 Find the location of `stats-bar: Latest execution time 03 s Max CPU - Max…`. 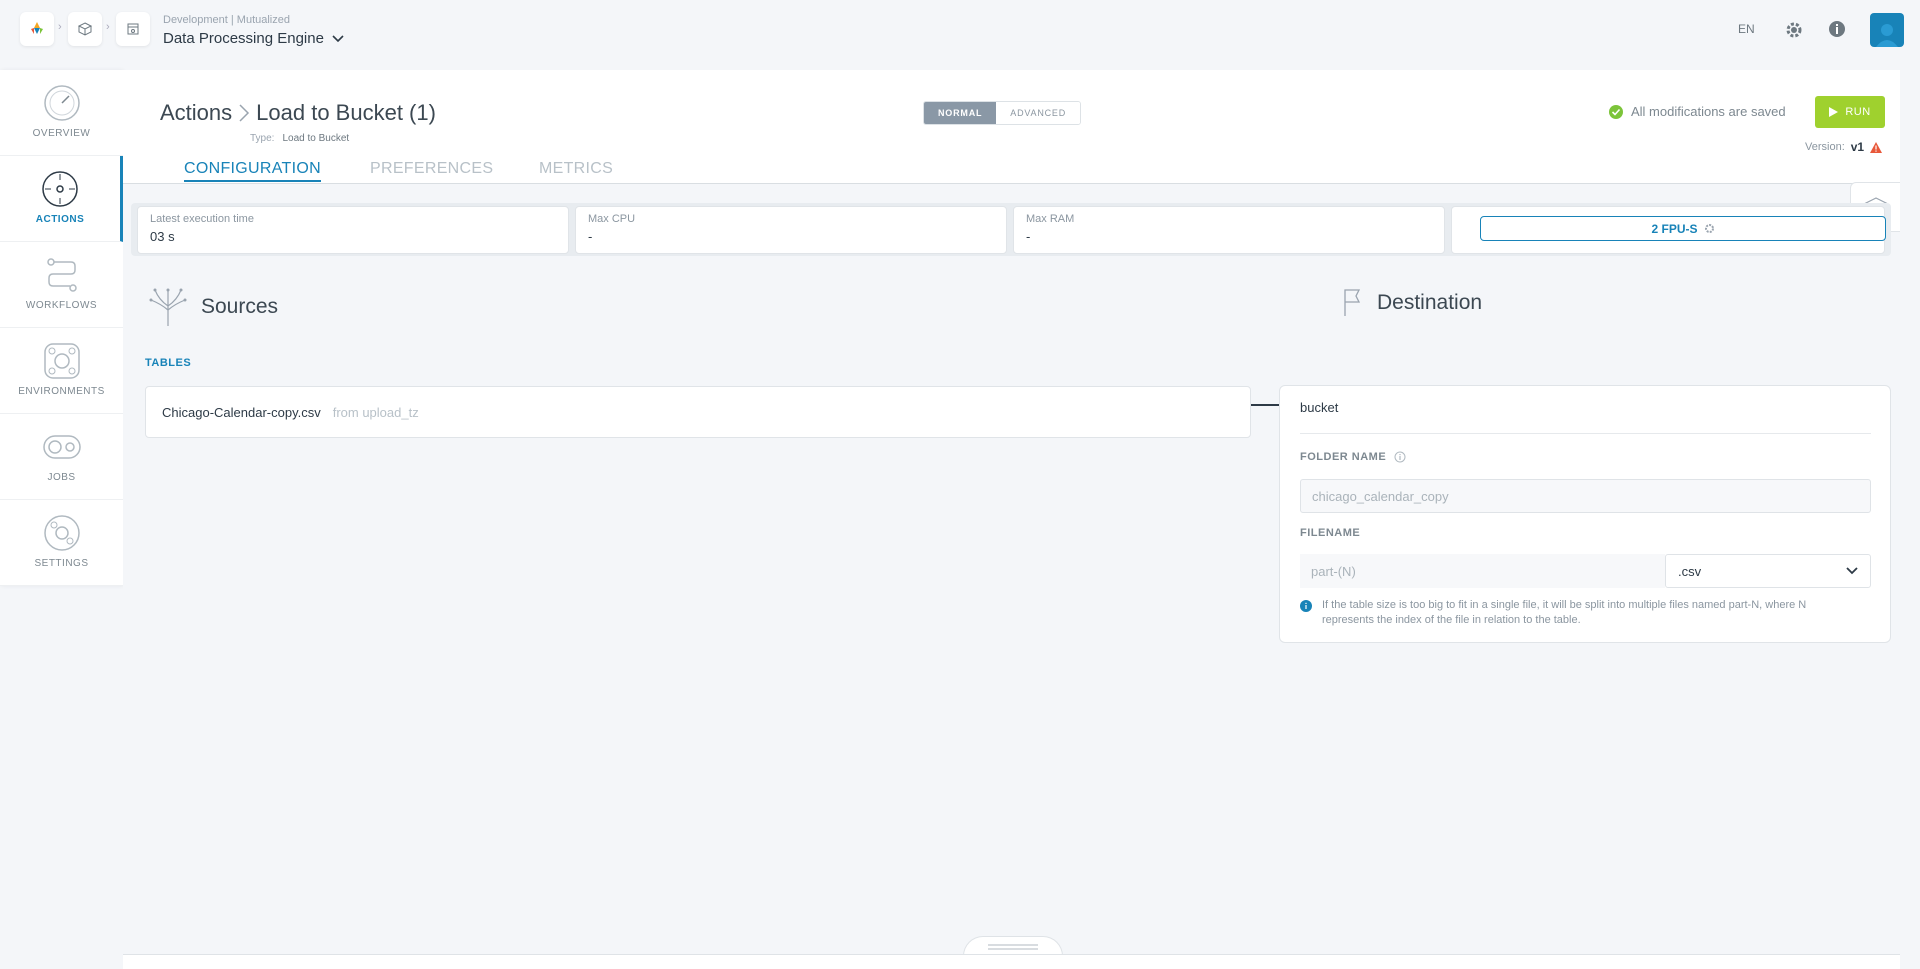

stats-bar: Latest execution time 03 s Max CPU - Max… is located at coordinates (1011, 229).